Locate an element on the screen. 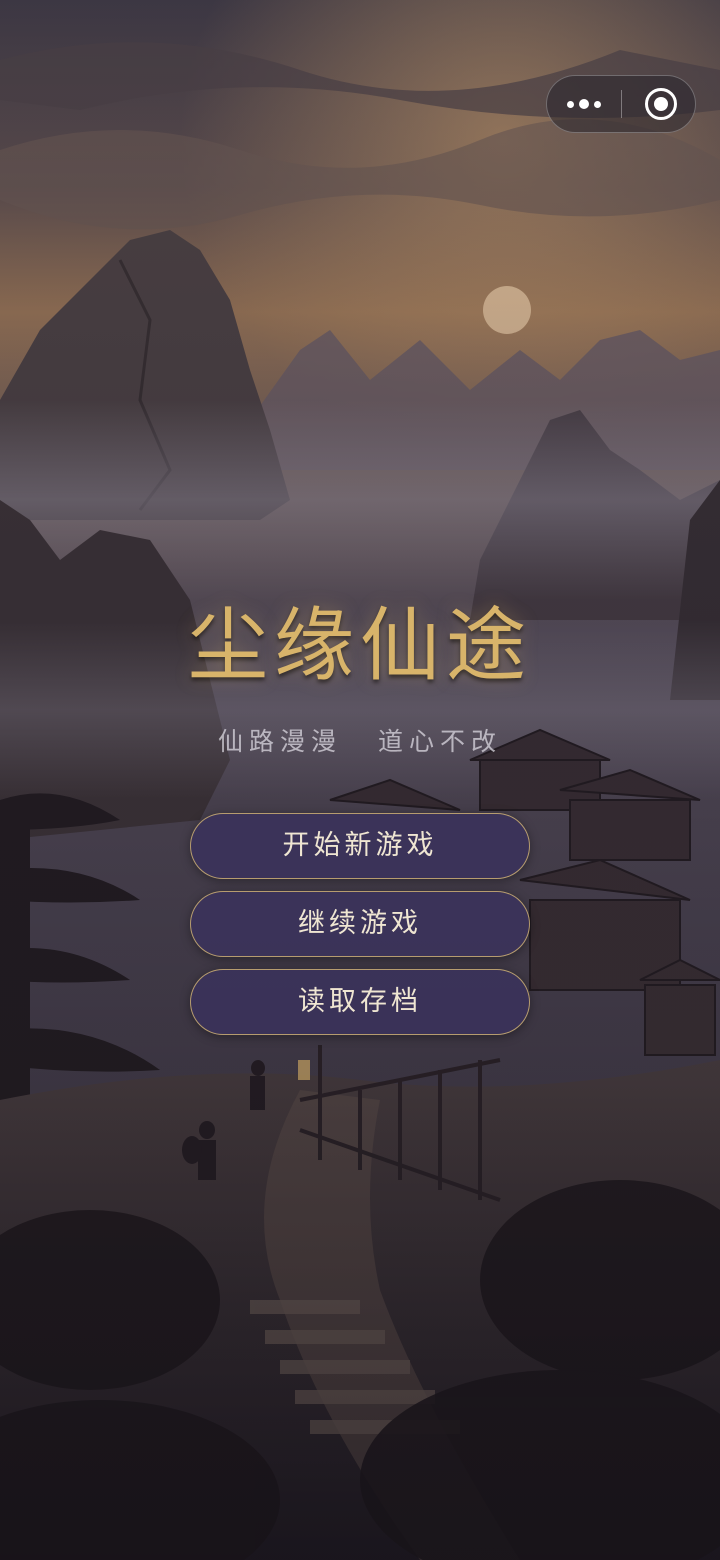  main-menu: 开始新游戏 继续游戏 读取存档 is located at coordinates (360, 930).